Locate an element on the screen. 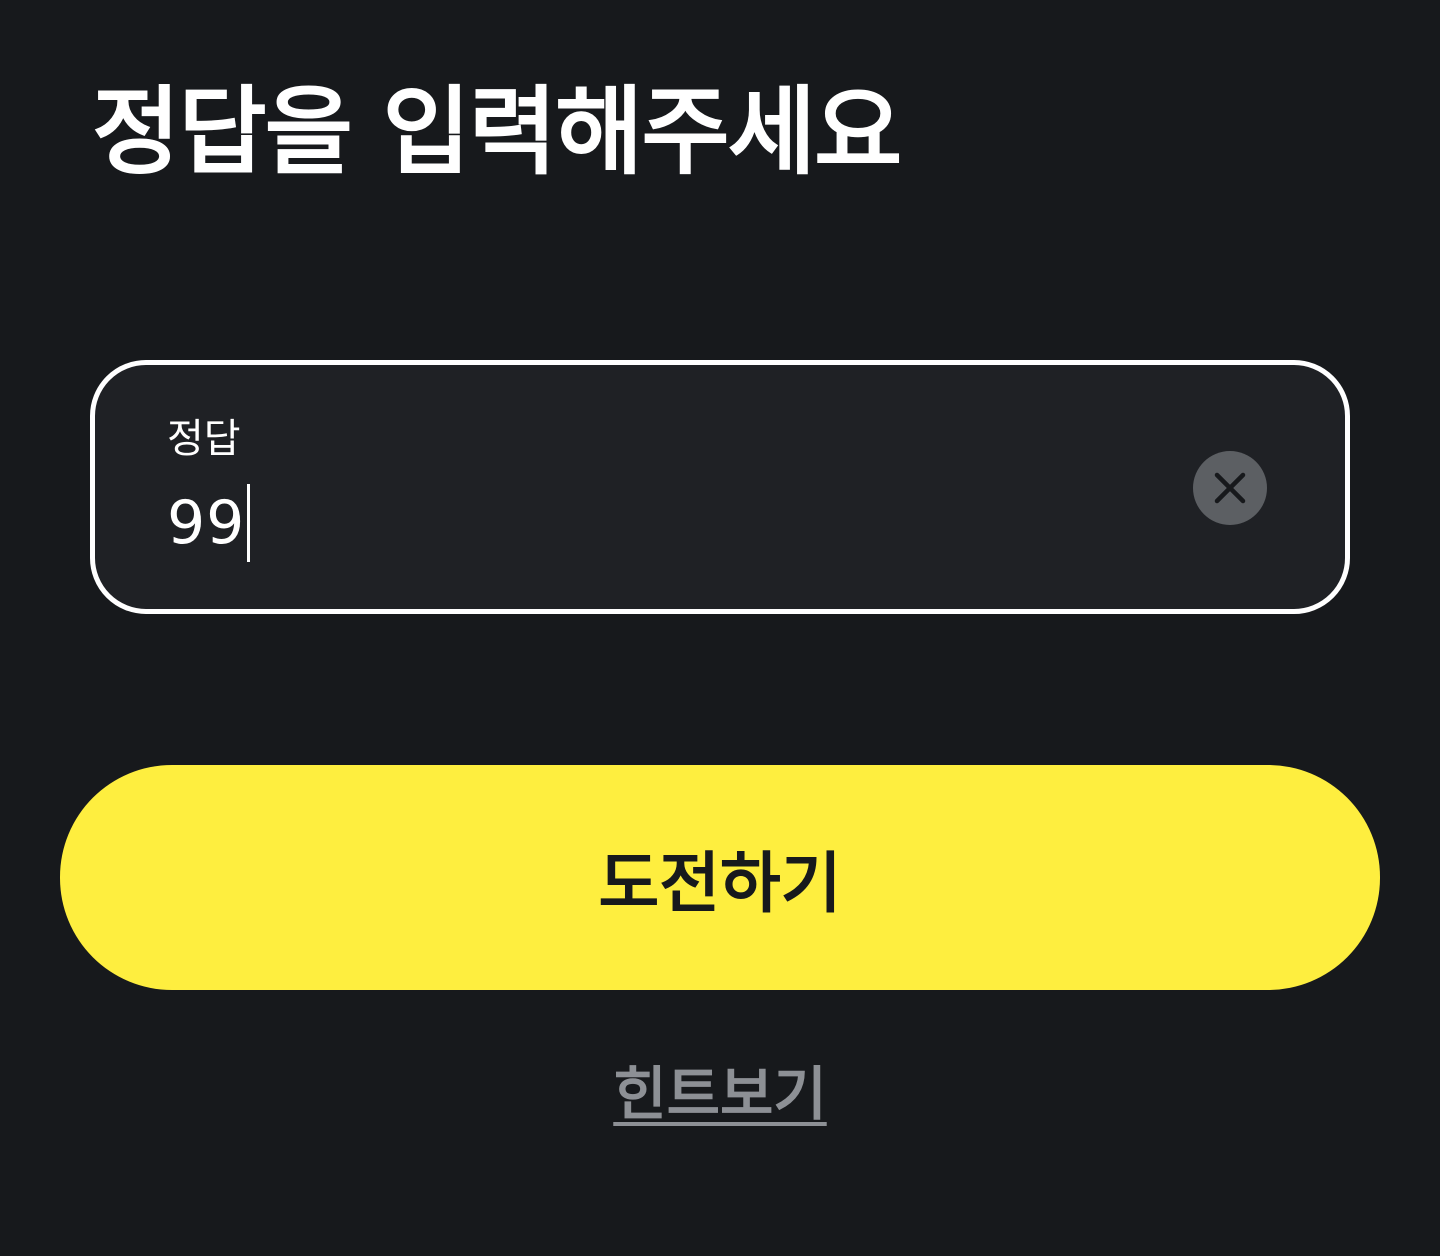 The width and height of the screenshot is (1440, 1256). answer-field-label: 정답 is located at coordinates (204, 439).